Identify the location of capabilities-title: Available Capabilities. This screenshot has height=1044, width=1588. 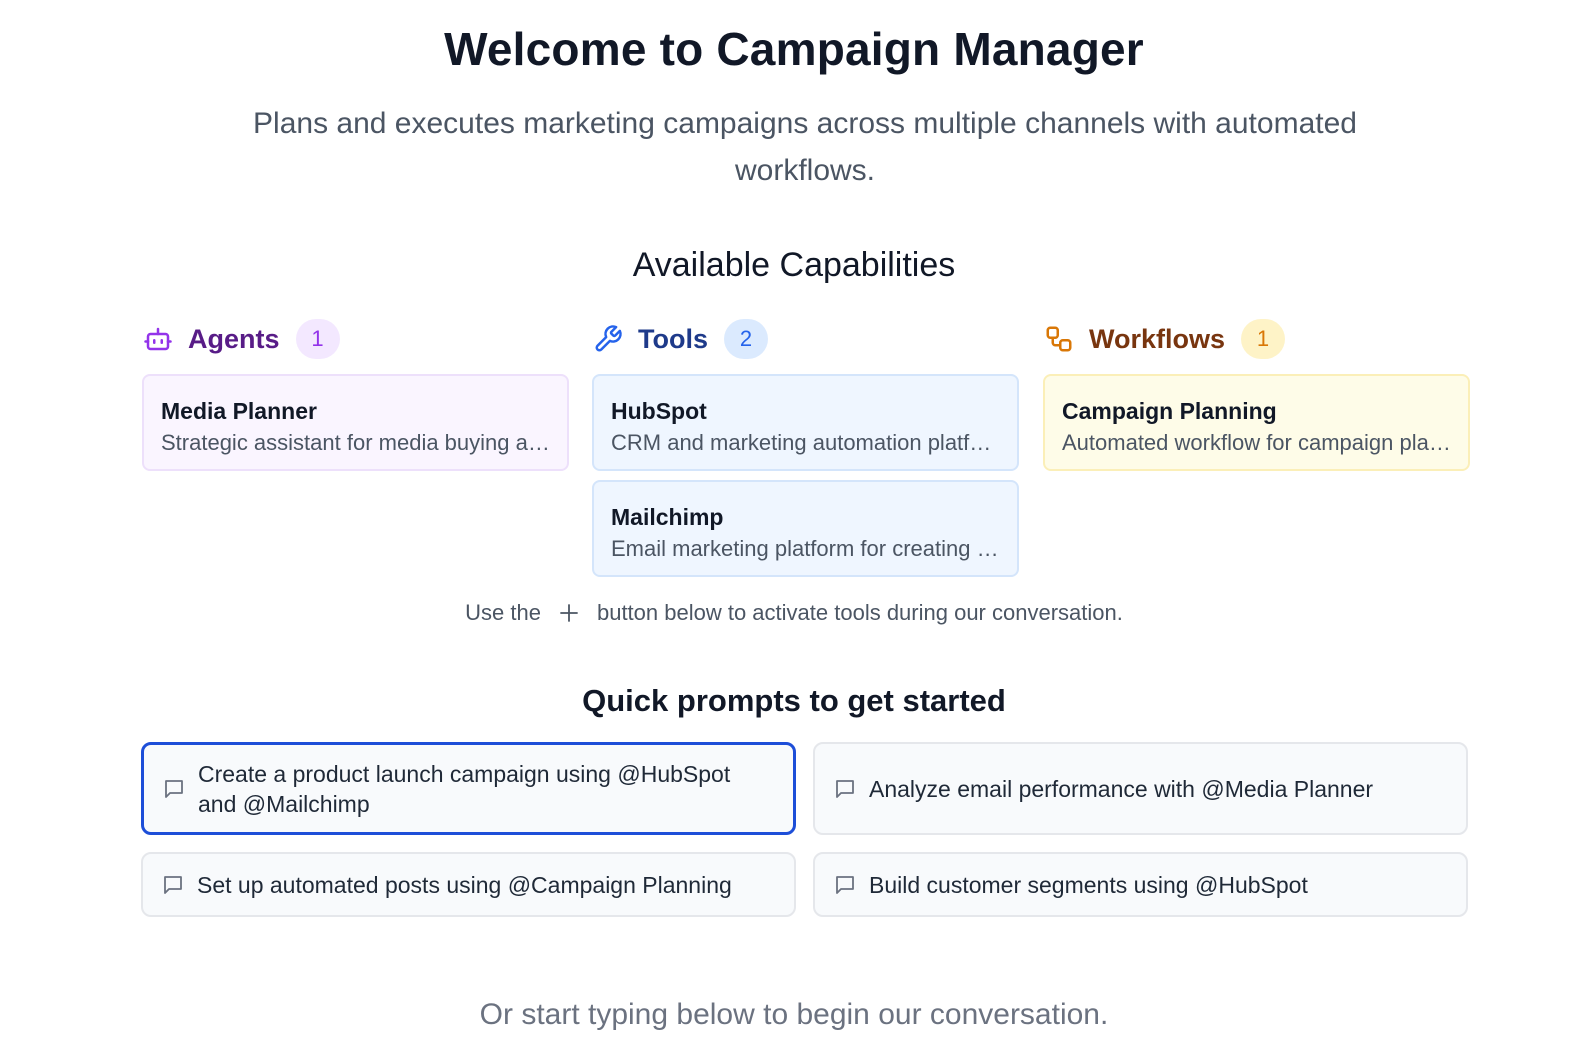
(794, 265).